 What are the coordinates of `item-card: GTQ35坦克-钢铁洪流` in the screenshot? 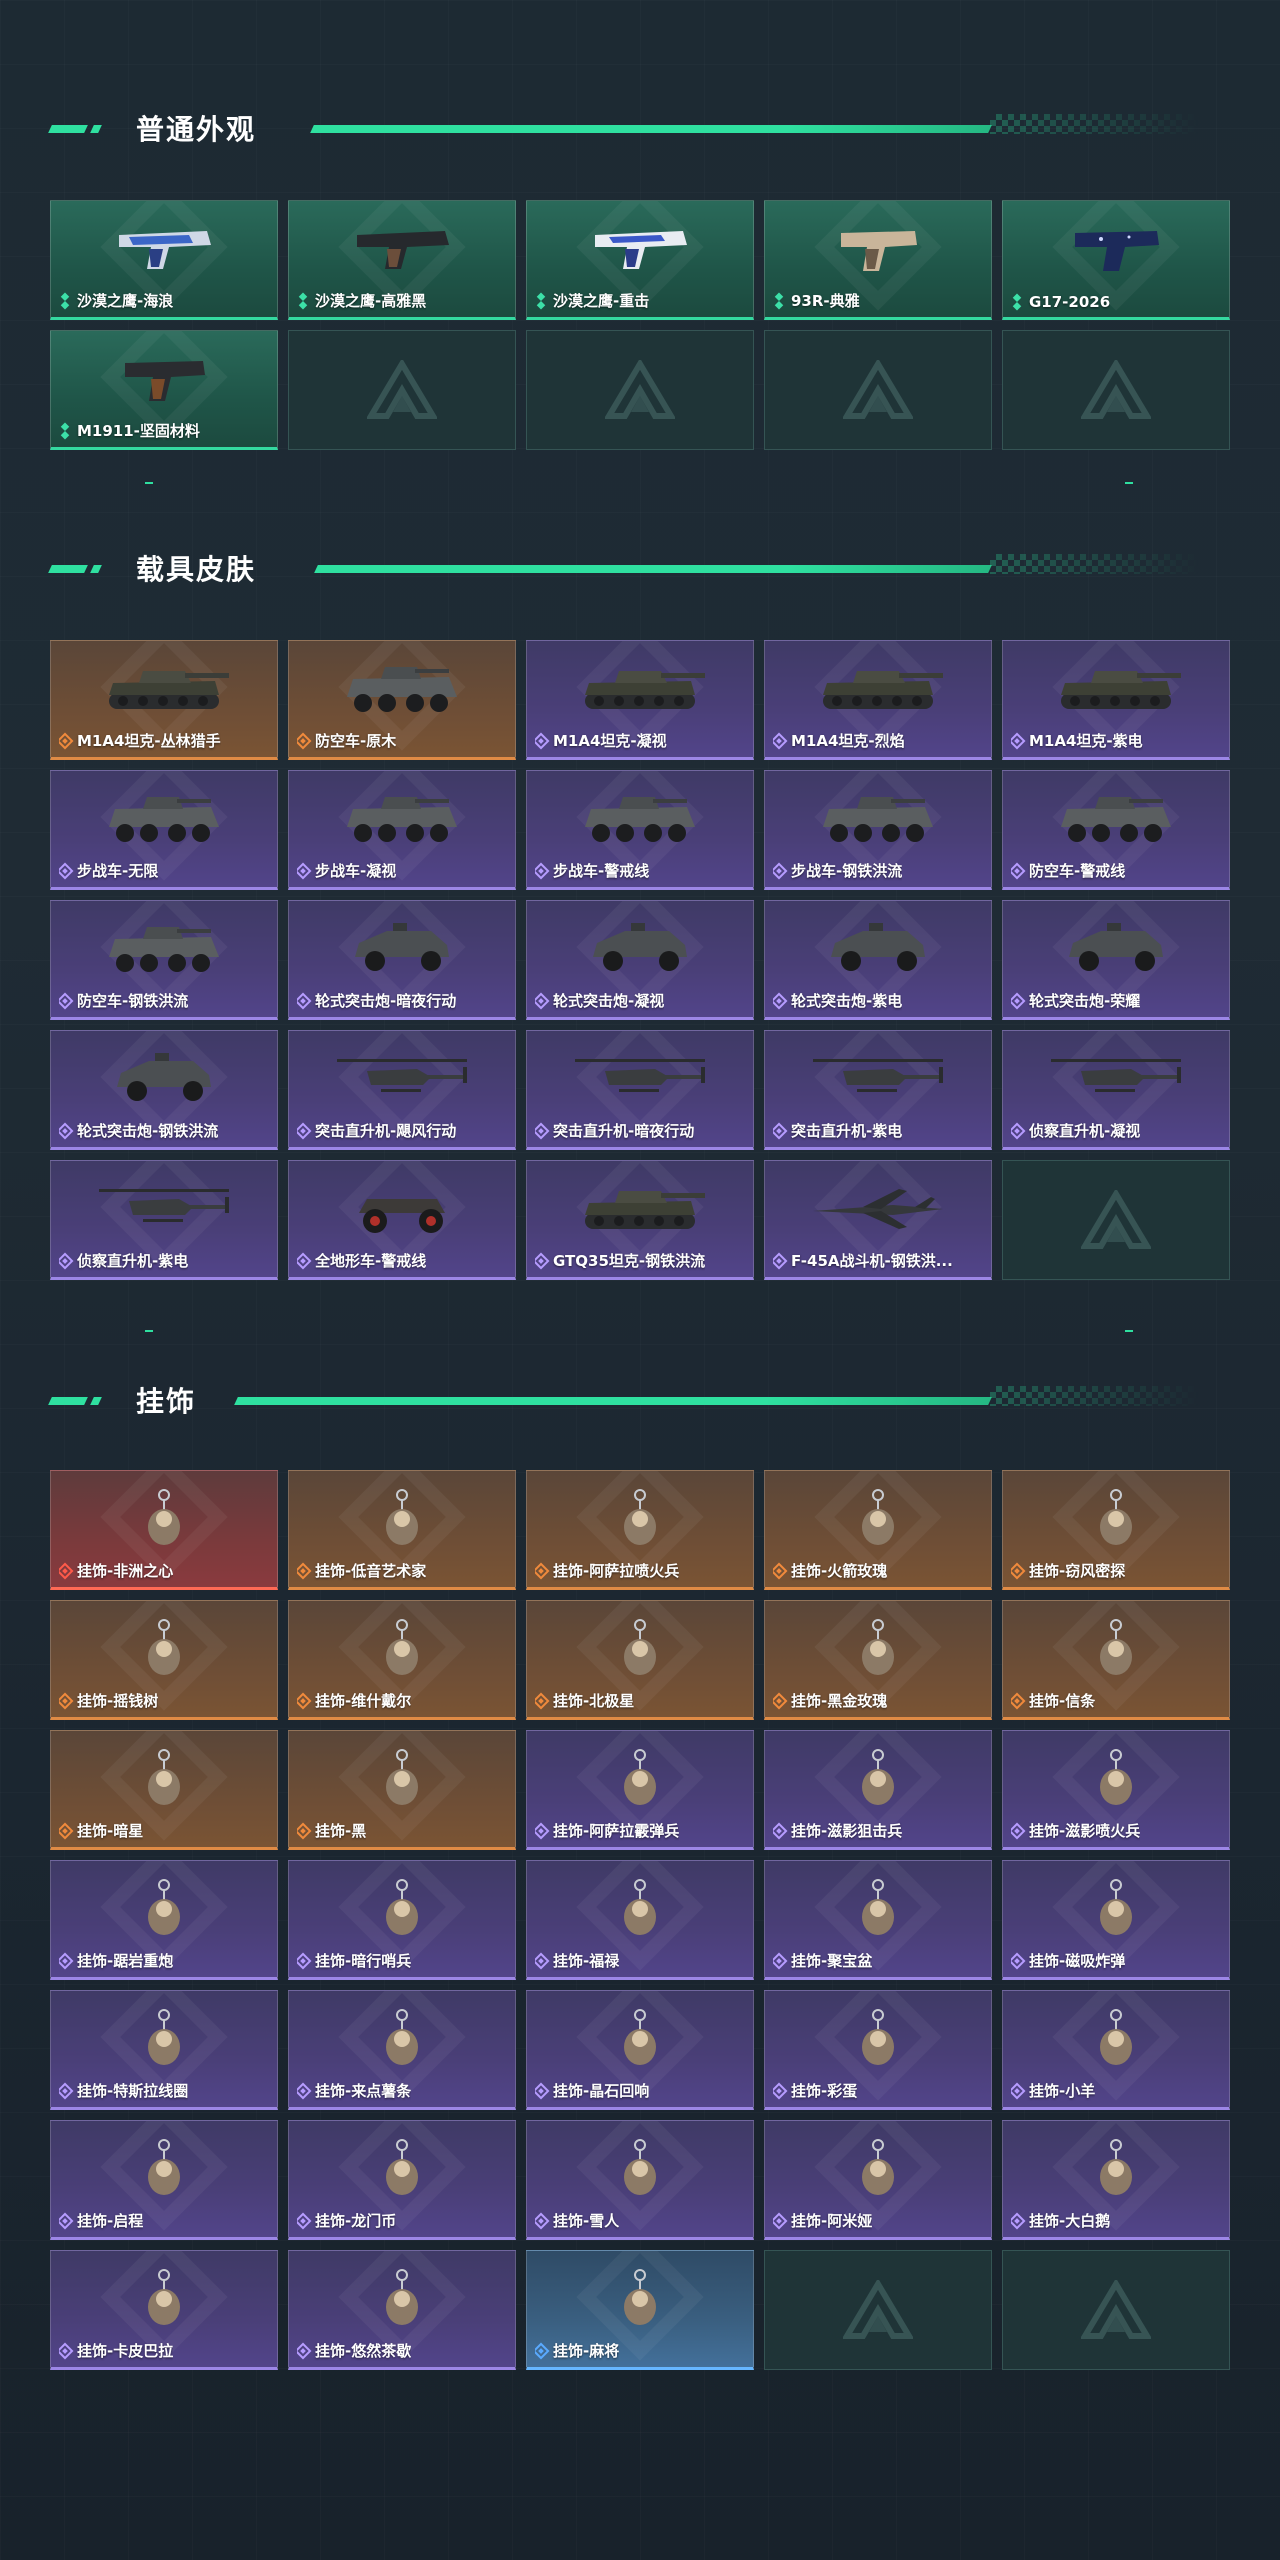 It's located at (640, 1220).